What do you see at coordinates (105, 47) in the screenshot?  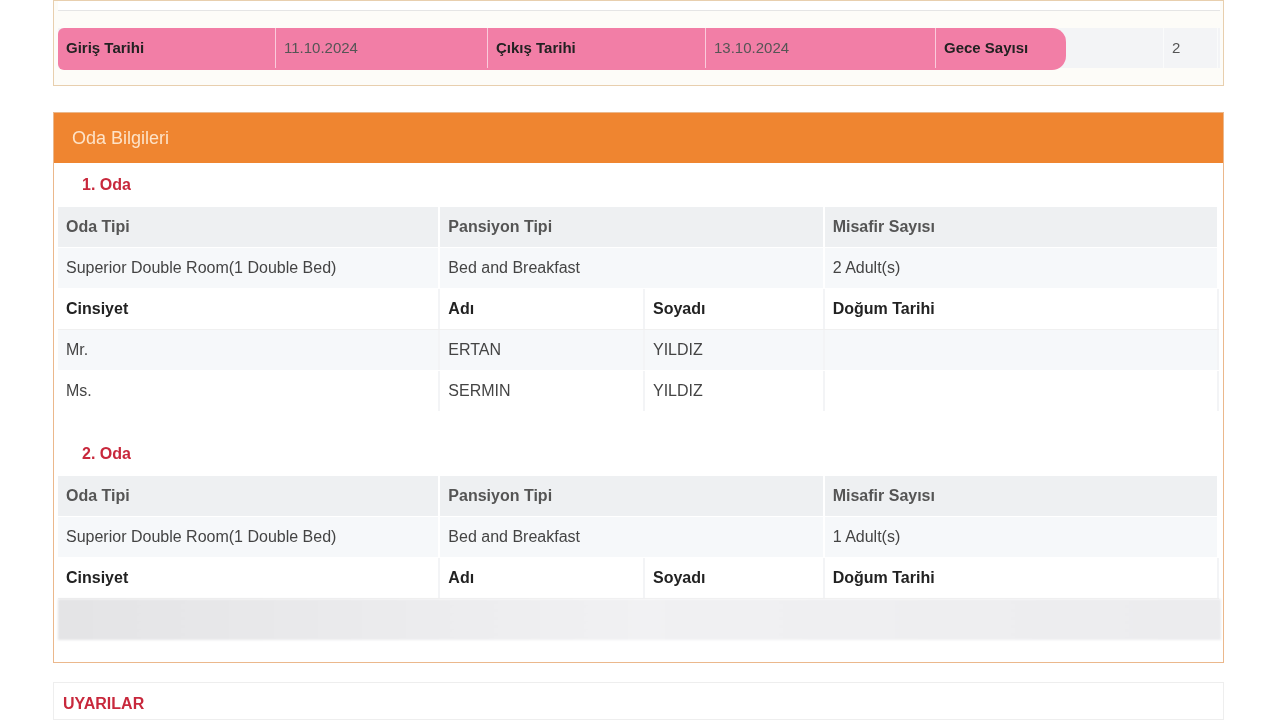 I see `field-label: Giriş Tarihi` at bounding box center [105, 47].